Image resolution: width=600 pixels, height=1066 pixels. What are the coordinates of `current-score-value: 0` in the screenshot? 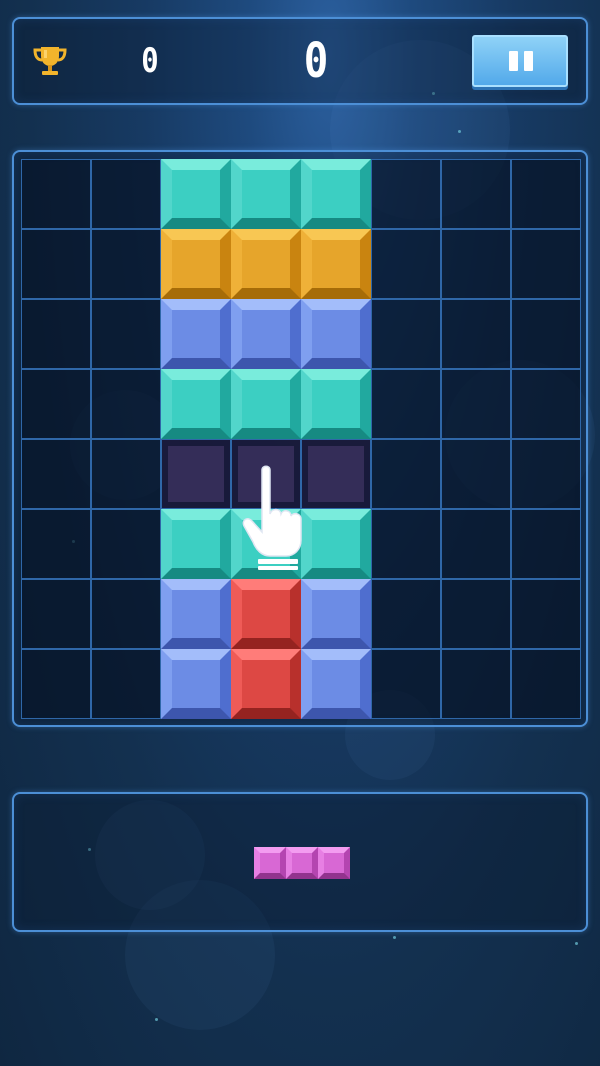 It's located at (316, 61).